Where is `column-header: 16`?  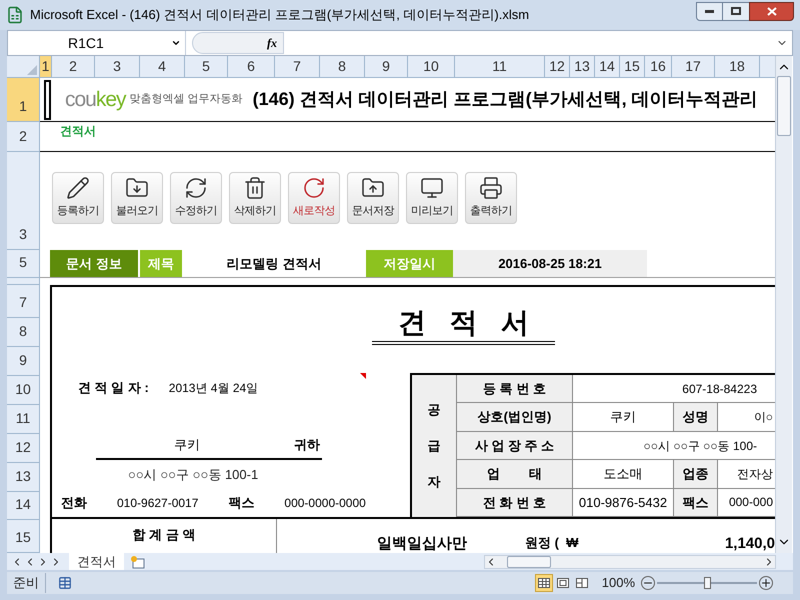
column-header: 16 is located at coordinates (658, 66).